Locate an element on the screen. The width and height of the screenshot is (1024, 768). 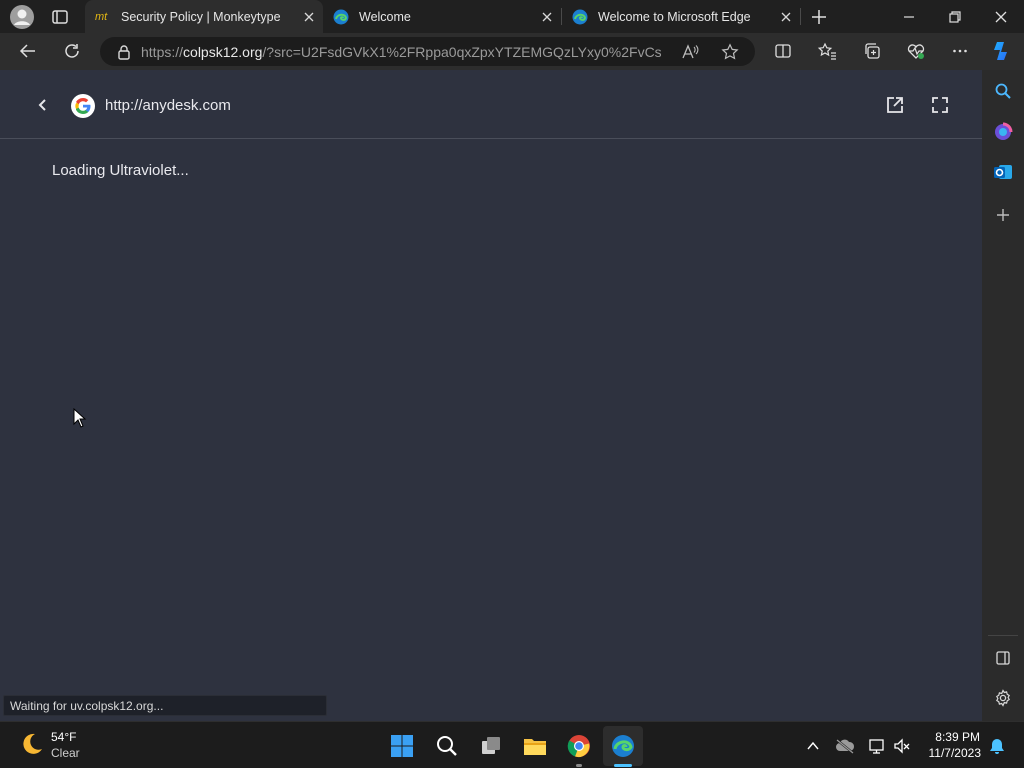
windows-taskbar: 54°F Clear 8:39 PM 11/7/2023 is located at coordinates (512, 744).